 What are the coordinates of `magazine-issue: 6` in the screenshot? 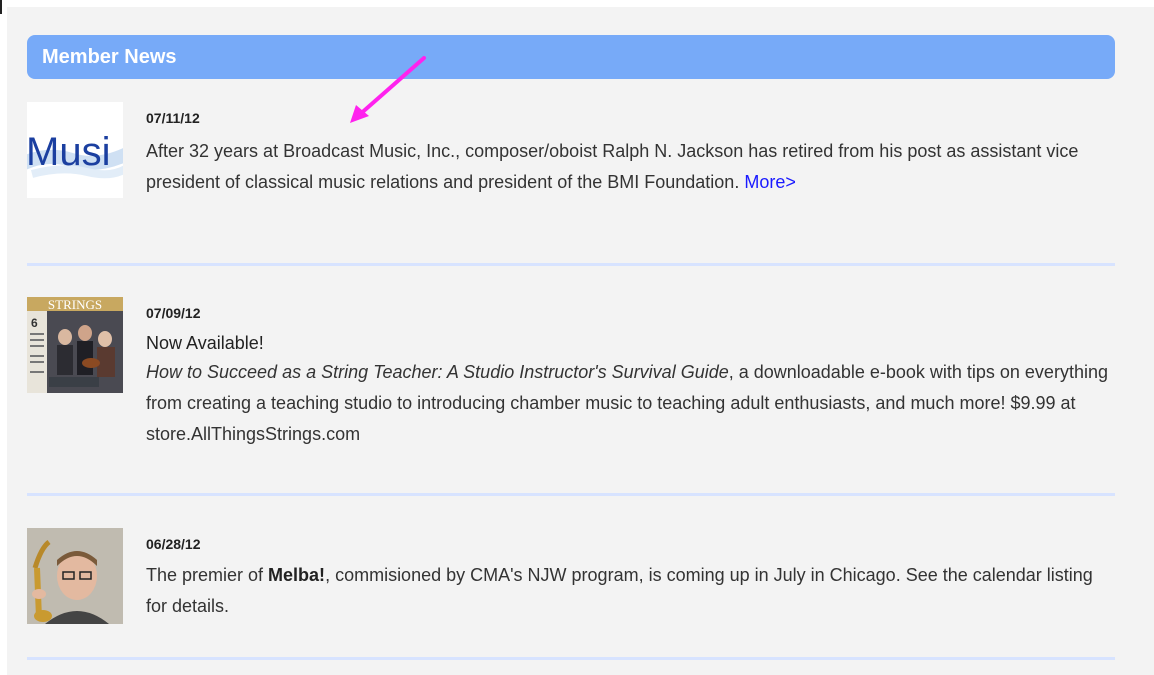 It's located at (34, 323).